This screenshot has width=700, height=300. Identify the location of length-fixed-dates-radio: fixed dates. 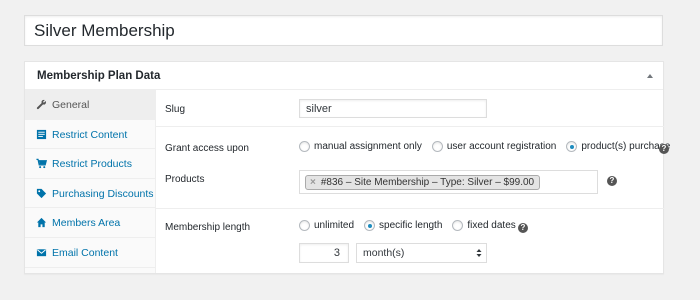
(484, 225).